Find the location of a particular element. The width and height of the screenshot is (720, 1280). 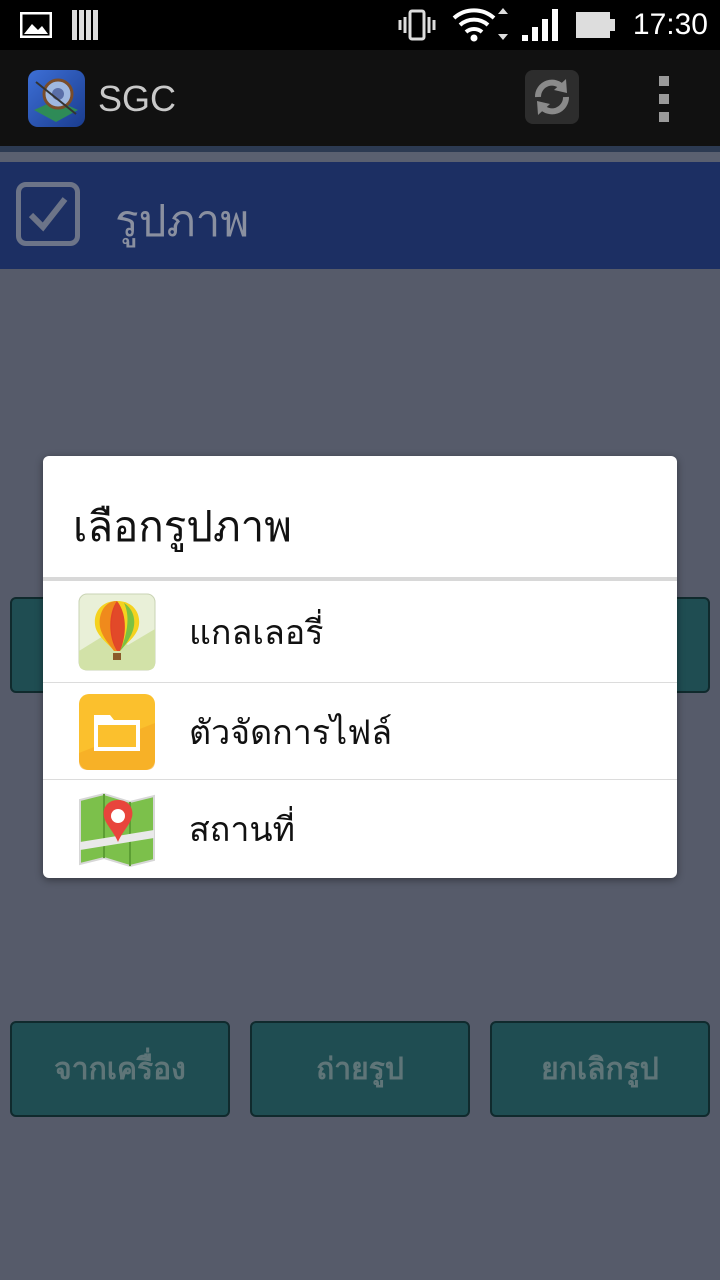

option-file-manager: ตัวจัดการไฟล์ is located at coordinates (360, 731).